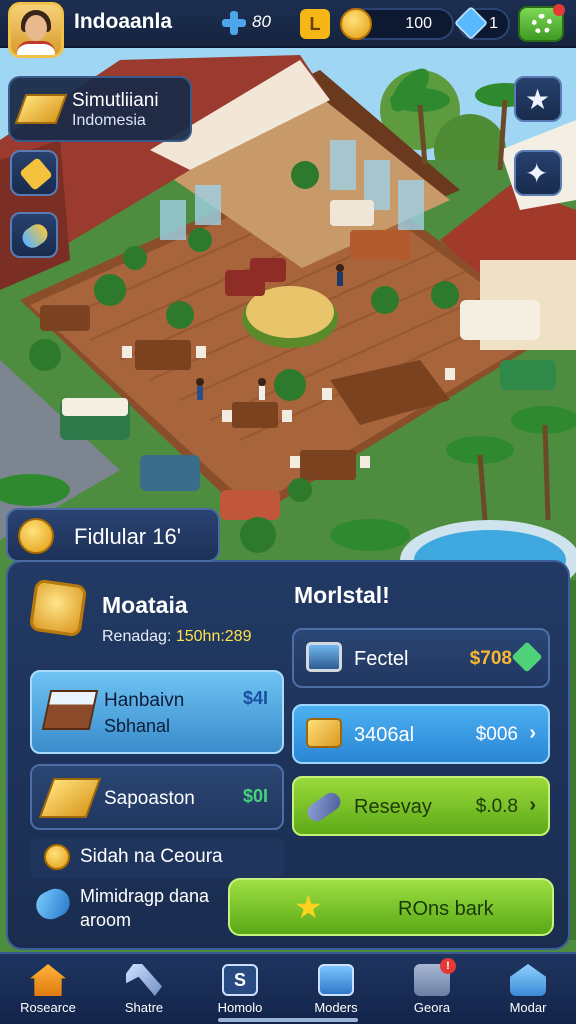  What do you see at coordinates (48, 1007) in the screenshot?
I see `nav-label: Rosearce` at bounding box center [48, 1007].